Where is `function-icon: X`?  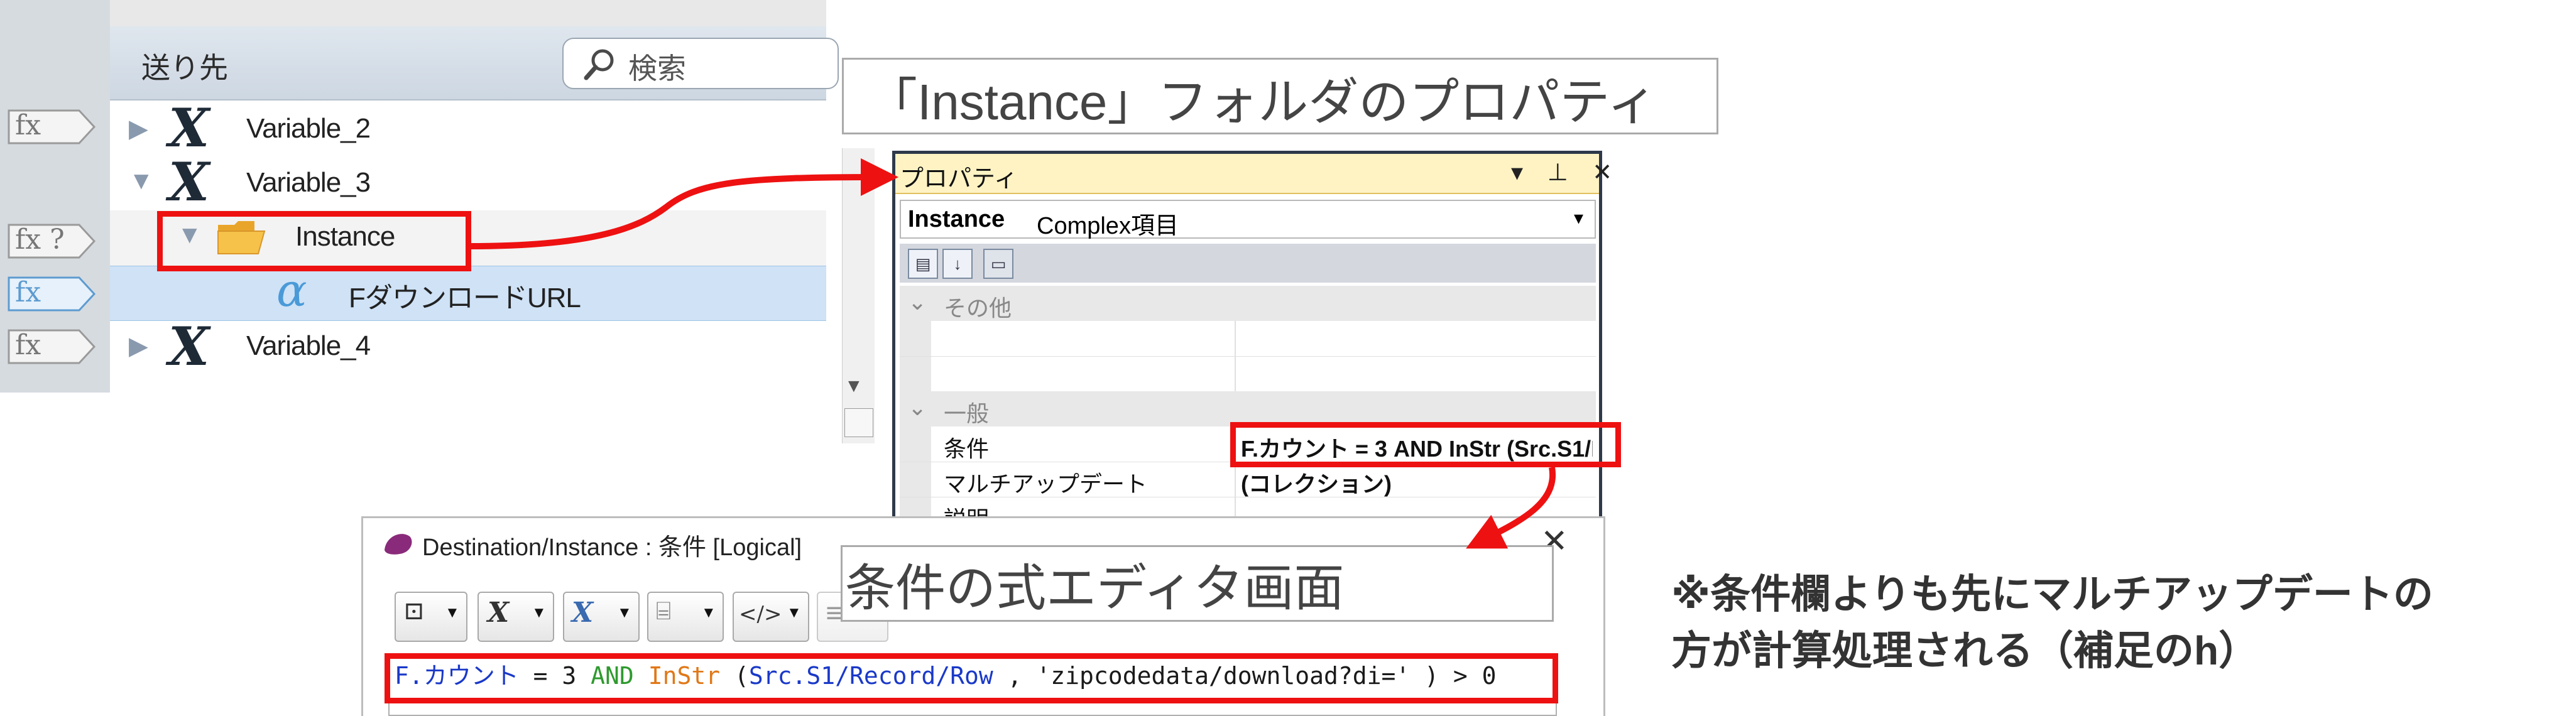 function-icon: X is located at coordinates (583, 613).